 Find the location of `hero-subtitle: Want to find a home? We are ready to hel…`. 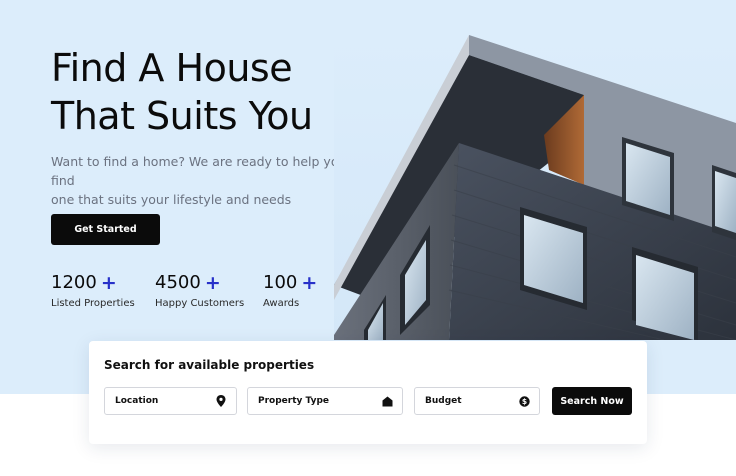

hero-subtitle: Want to find a home? We are ready to hel… is located at coordinates (201, 180).